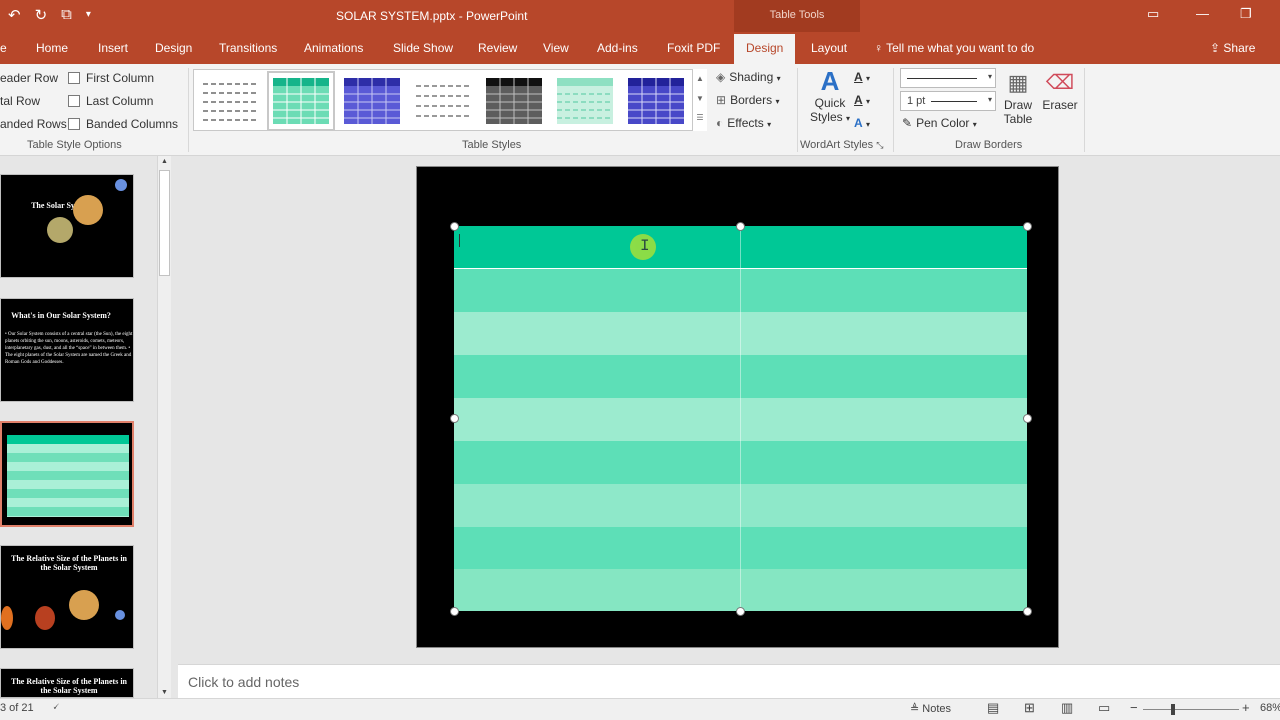  I want to click on pen-weight-dropdown: 1 pt ▾, so click(948, 101).